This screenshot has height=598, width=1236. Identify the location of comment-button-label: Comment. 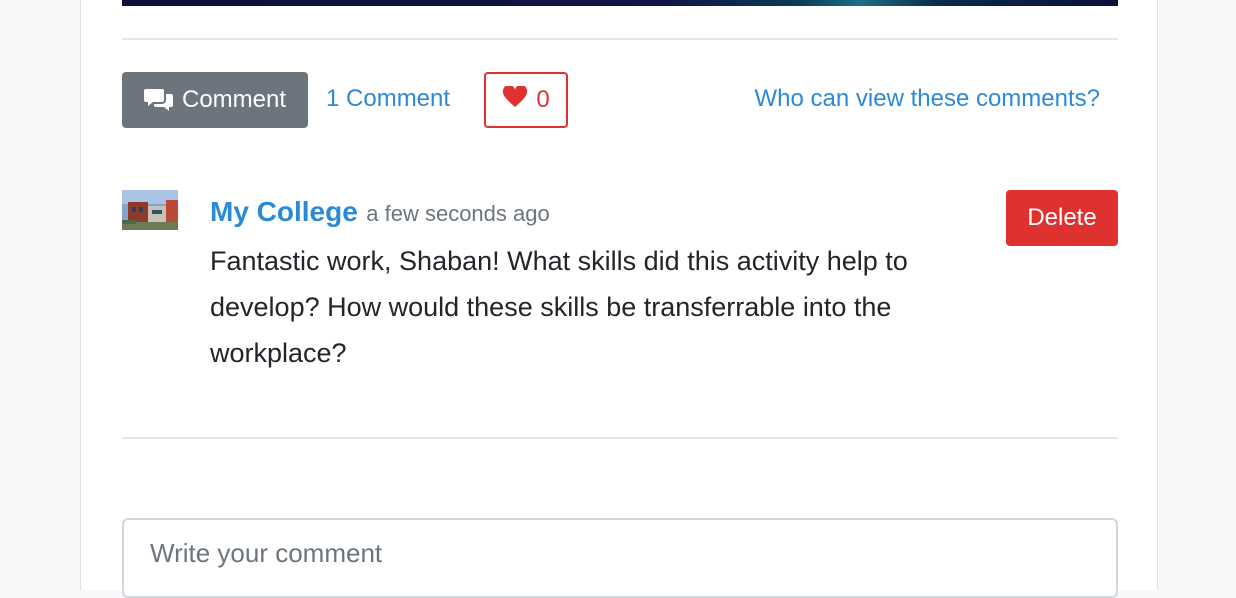
(234, 99).